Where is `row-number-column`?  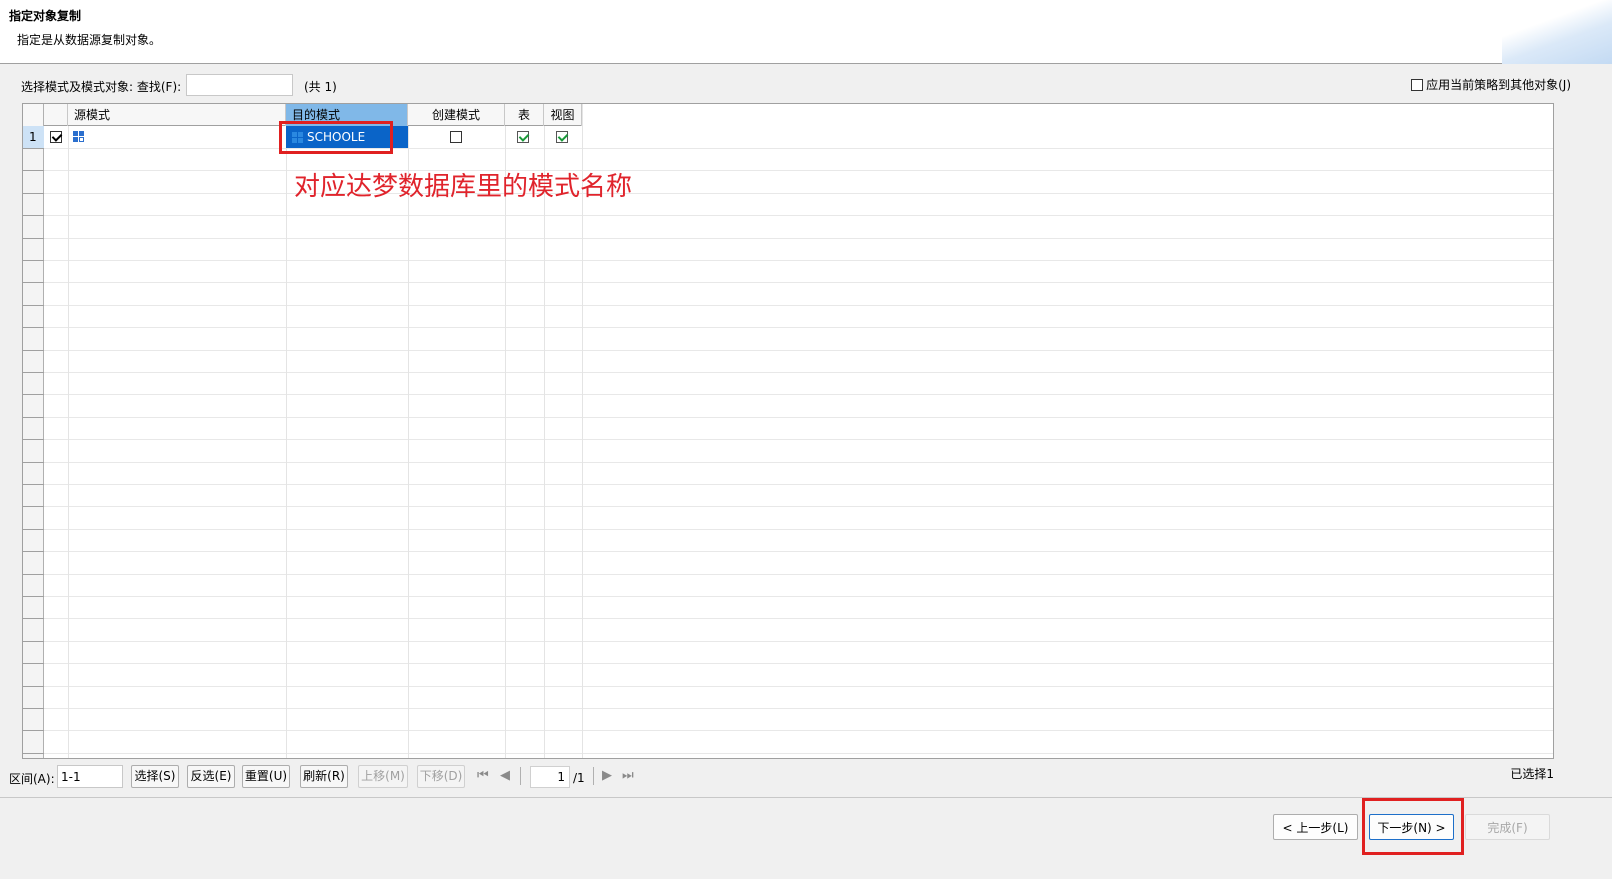
row-number-column is located at coordinates (33, 431).